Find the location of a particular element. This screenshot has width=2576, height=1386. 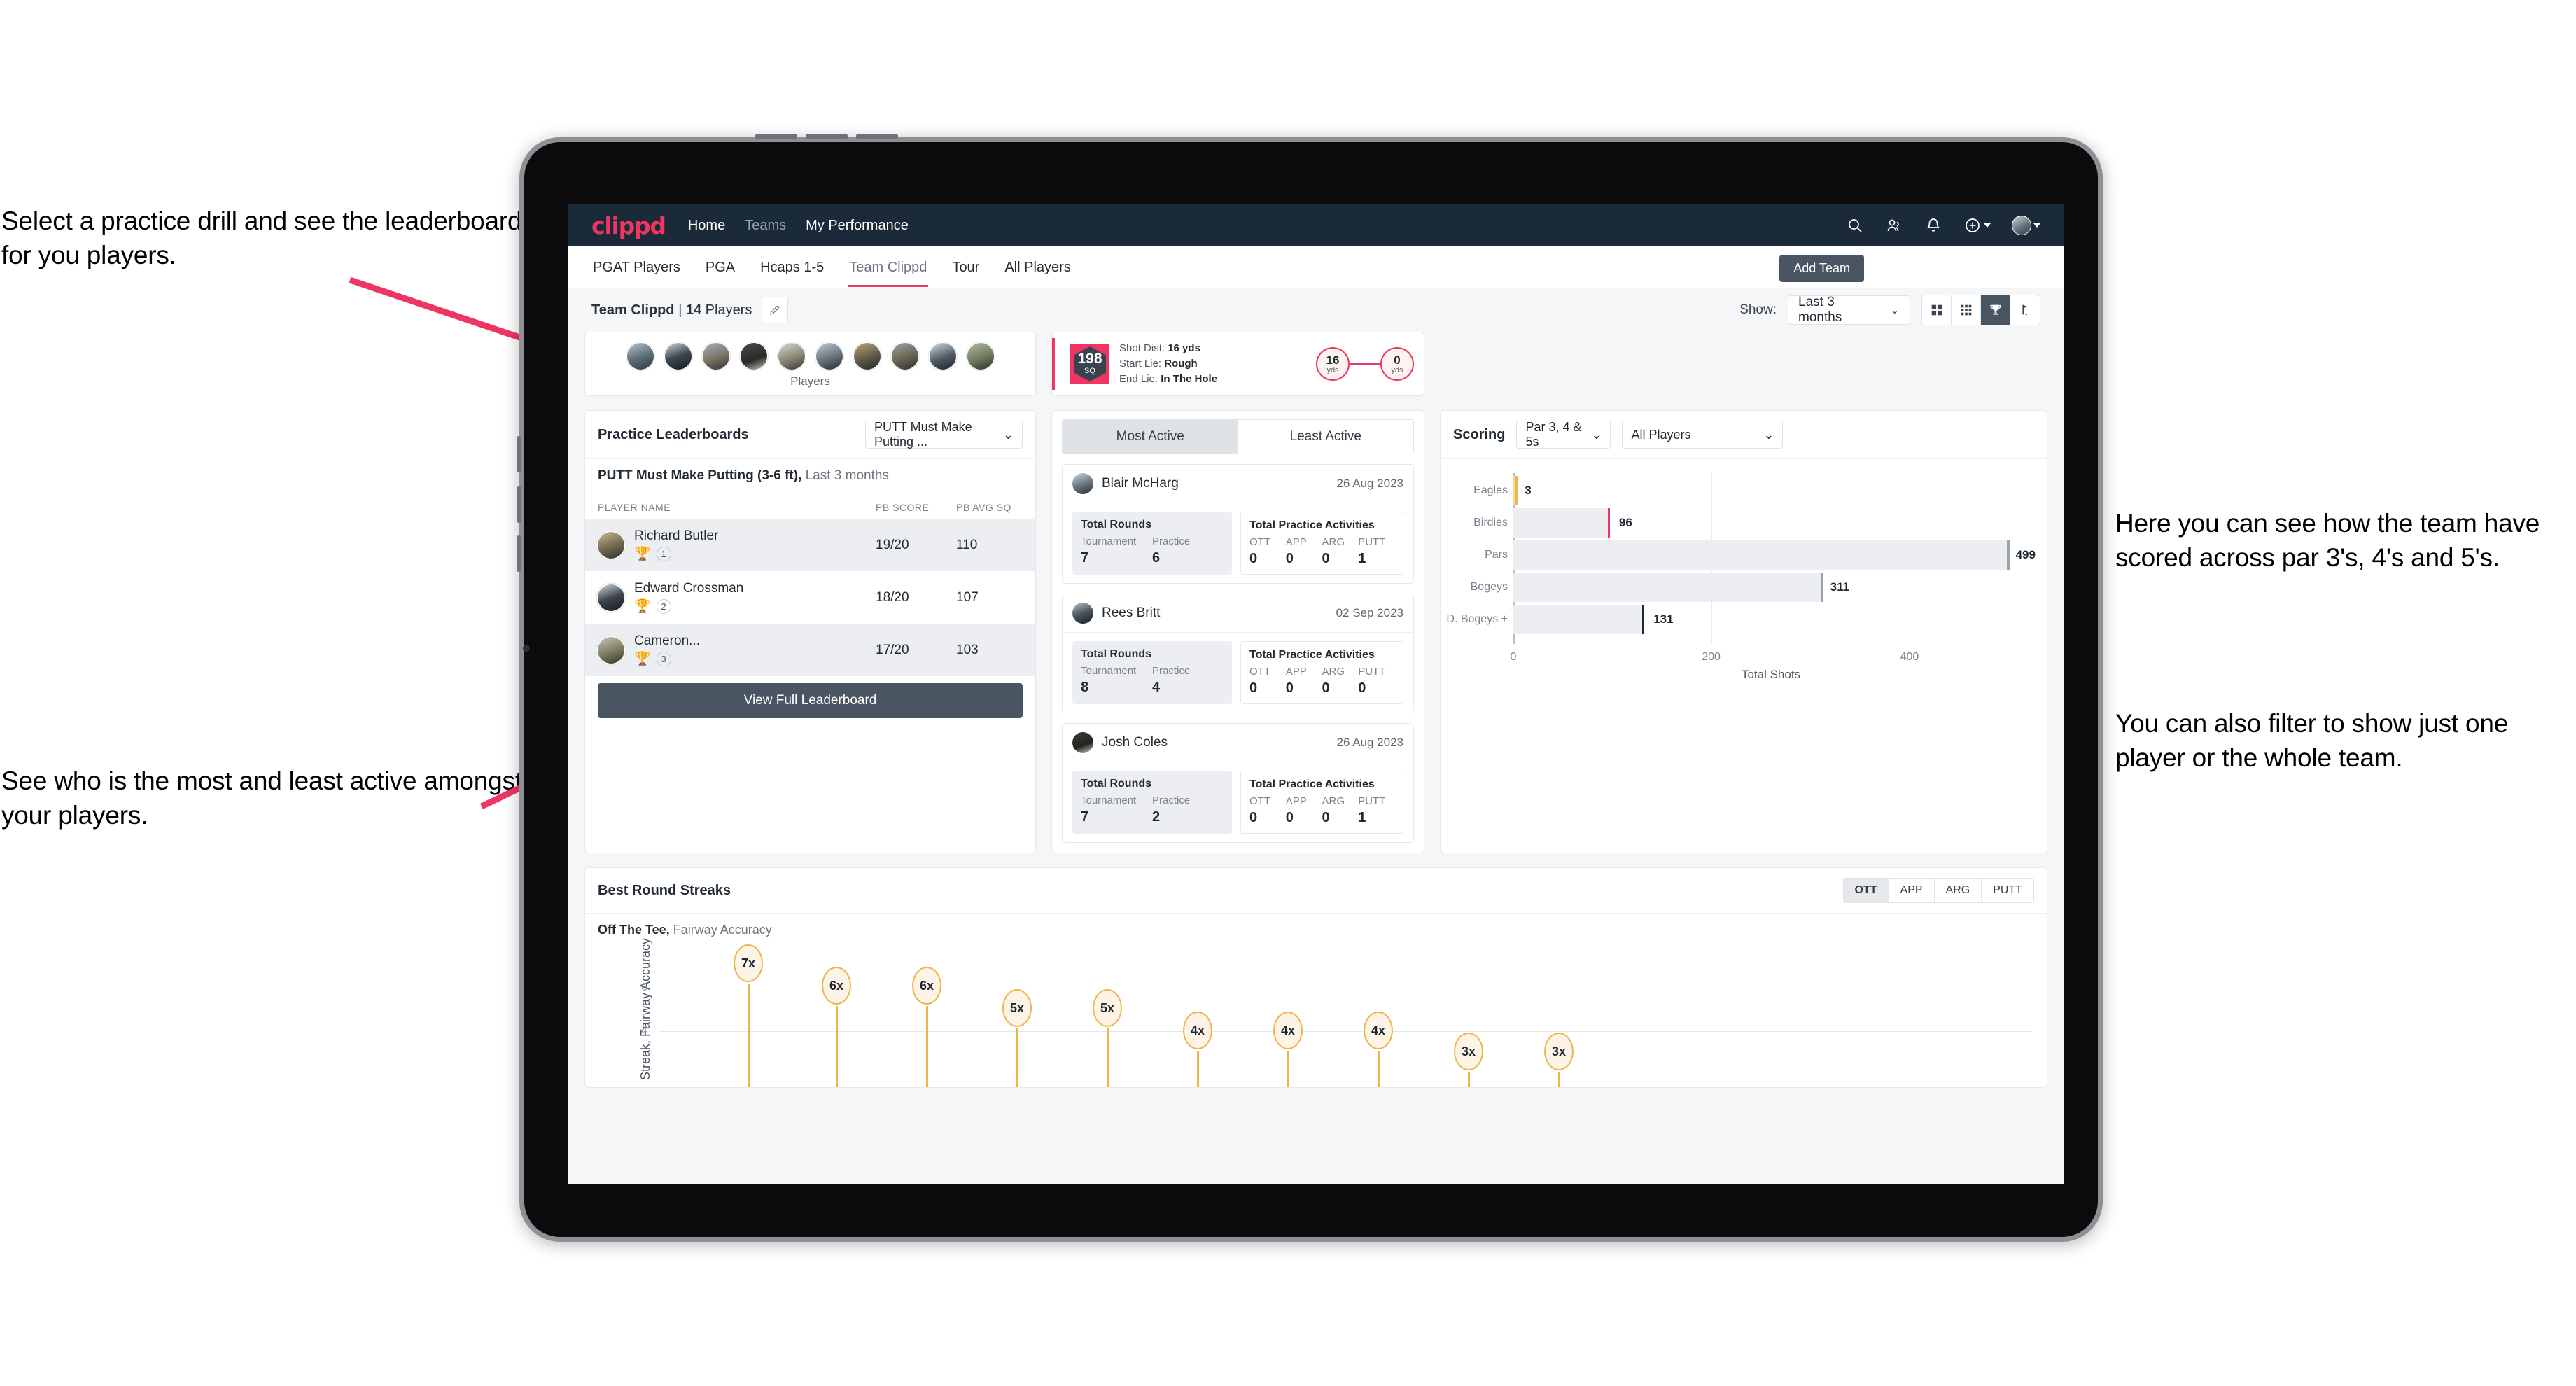

nav-item-my-performance: My Performance is located at coordinates (857, 226).